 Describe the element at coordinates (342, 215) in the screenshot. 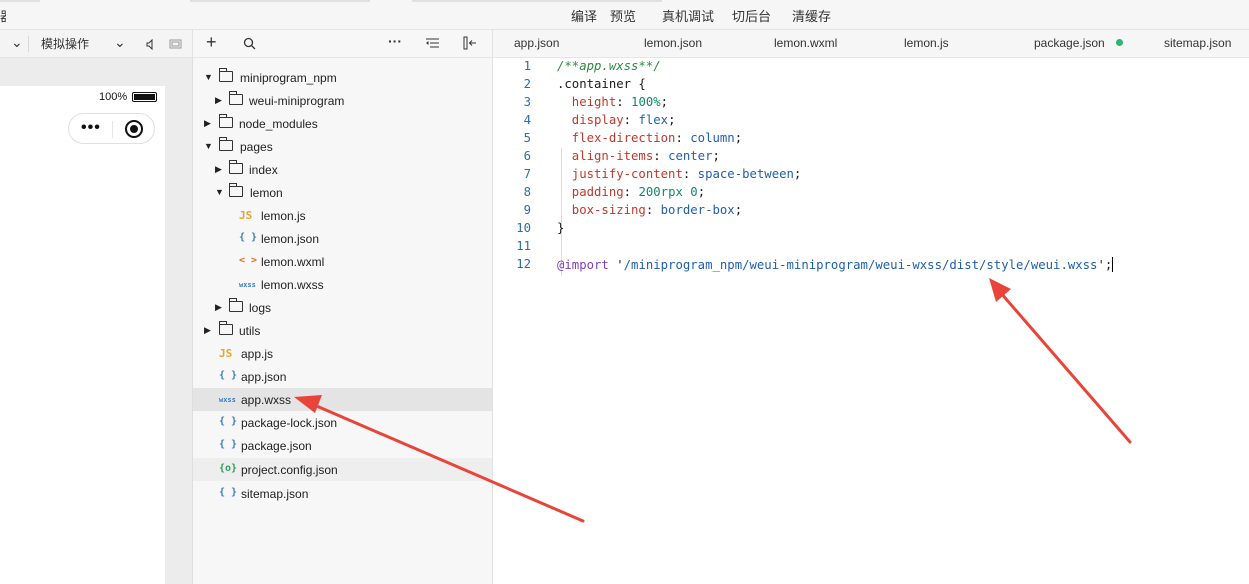

I see `tree-file-lemon-js: JS lemon.js` at that location.